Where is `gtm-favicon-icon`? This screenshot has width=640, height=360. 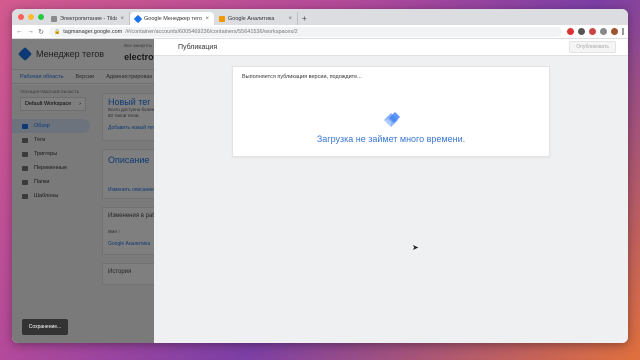
gtm-favicon-icon is located at coordinates (138, 18).